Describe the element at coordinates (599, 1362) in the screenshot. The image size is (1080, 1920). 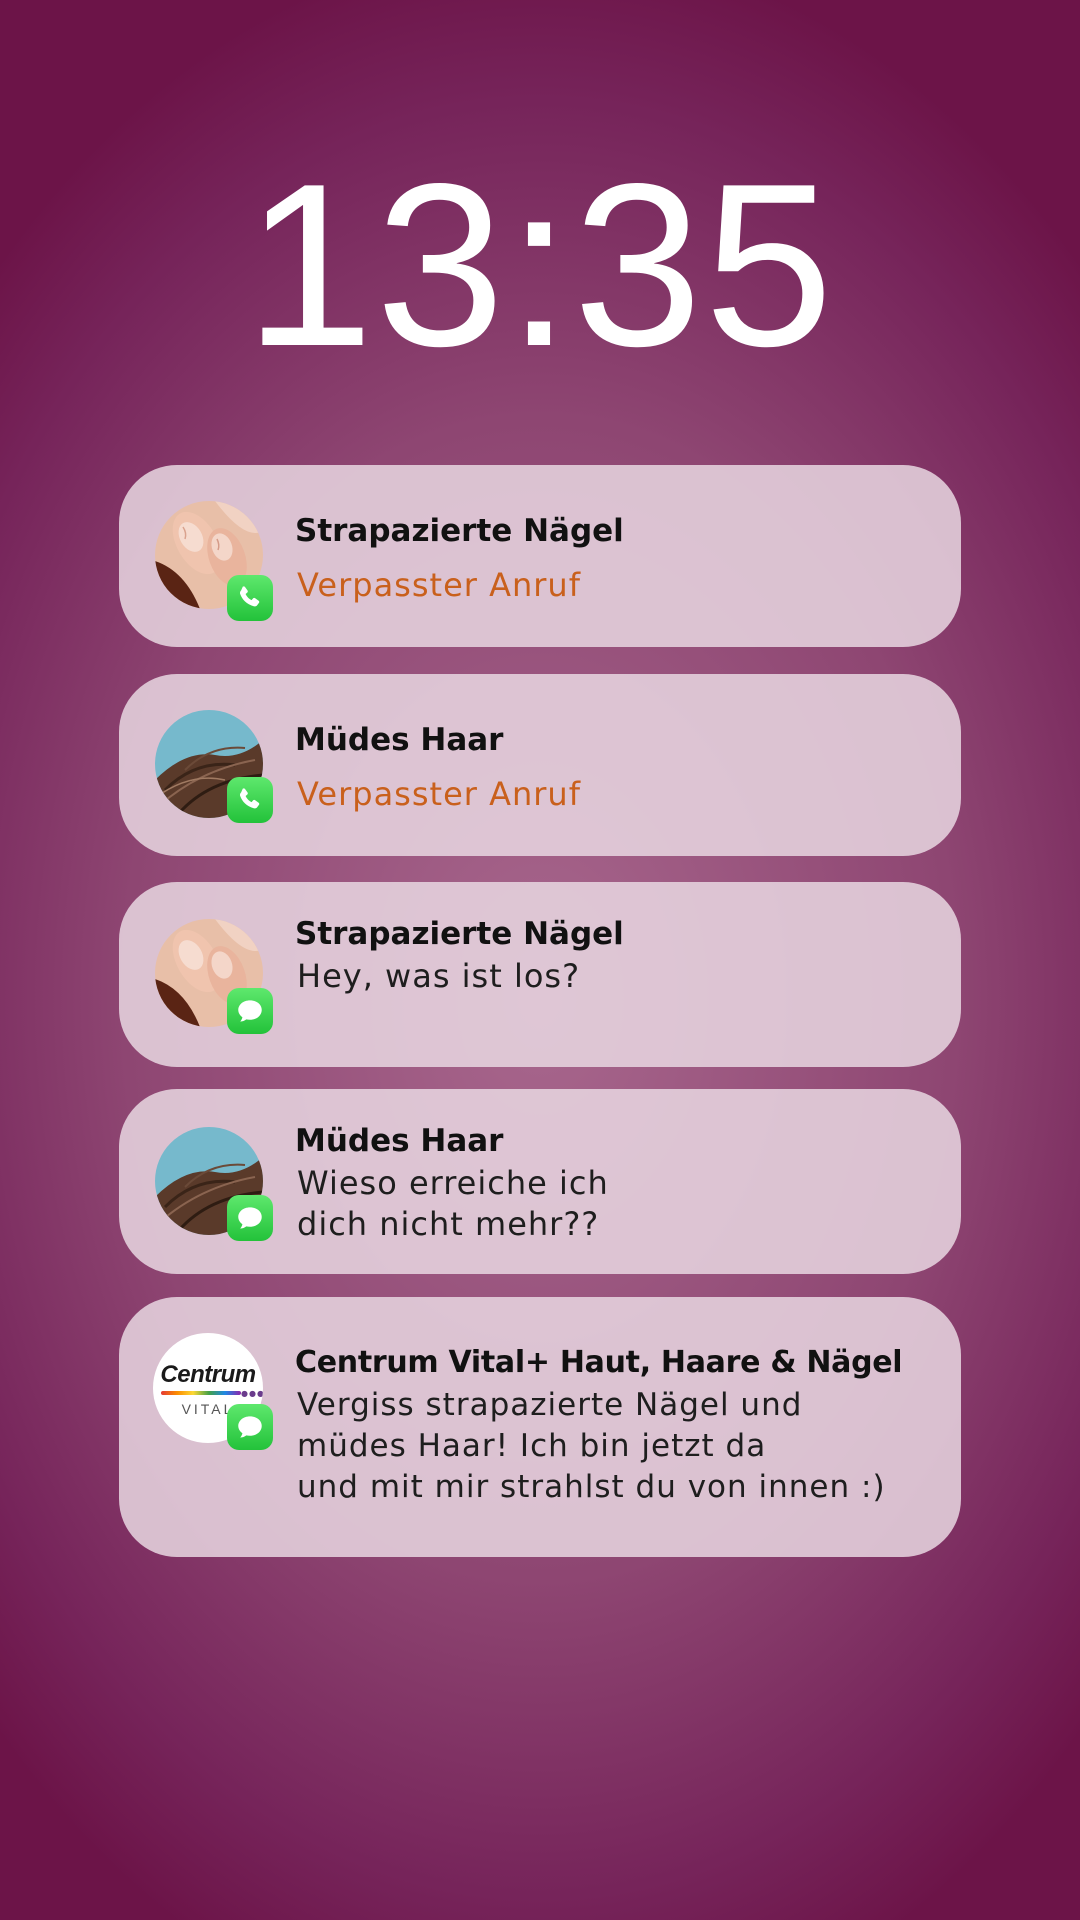
I see `notification-sender: Centrum Vital+ Haut, Haare & Nägel` at that location.